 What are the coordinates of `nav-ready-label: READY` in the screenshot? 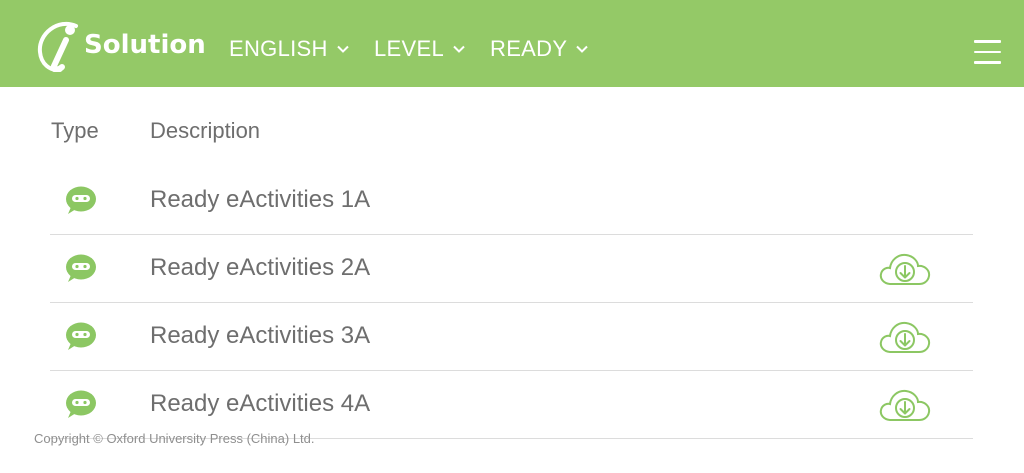 It's located at (529, 48).